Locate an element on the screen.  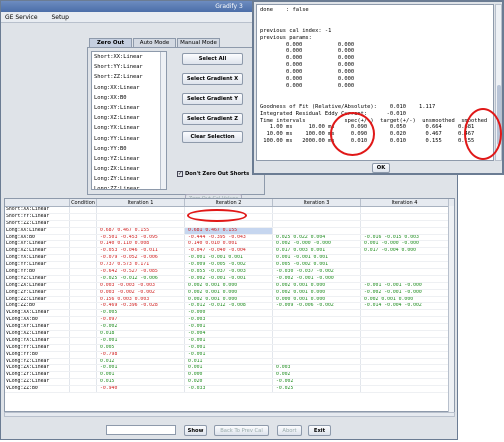
iteration-3-cell: -0.002 is located at coordinates (317, 382).